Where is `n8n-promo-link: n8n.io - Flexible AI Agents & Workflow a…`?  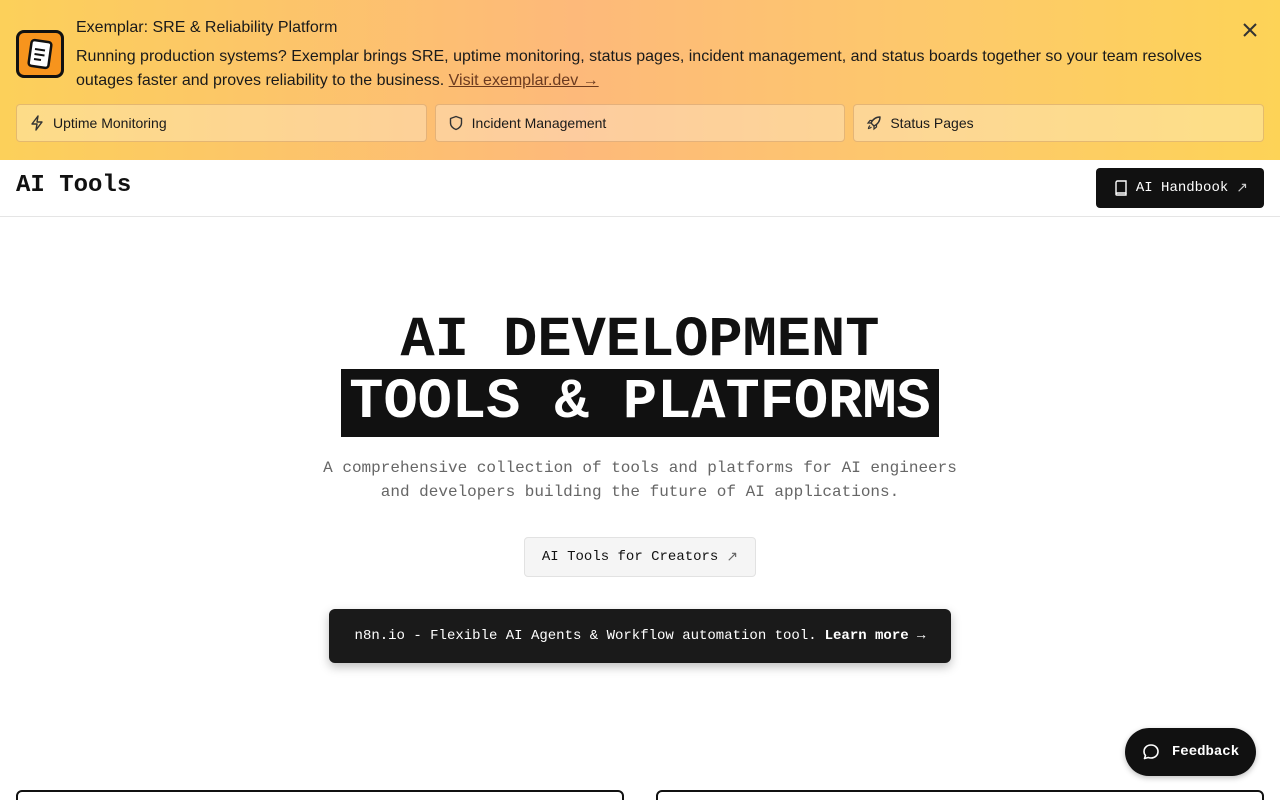
n8n-promo-link: n8n.io - Flexible AI Agents & Workflow a… is located at coordinates (640, 636).